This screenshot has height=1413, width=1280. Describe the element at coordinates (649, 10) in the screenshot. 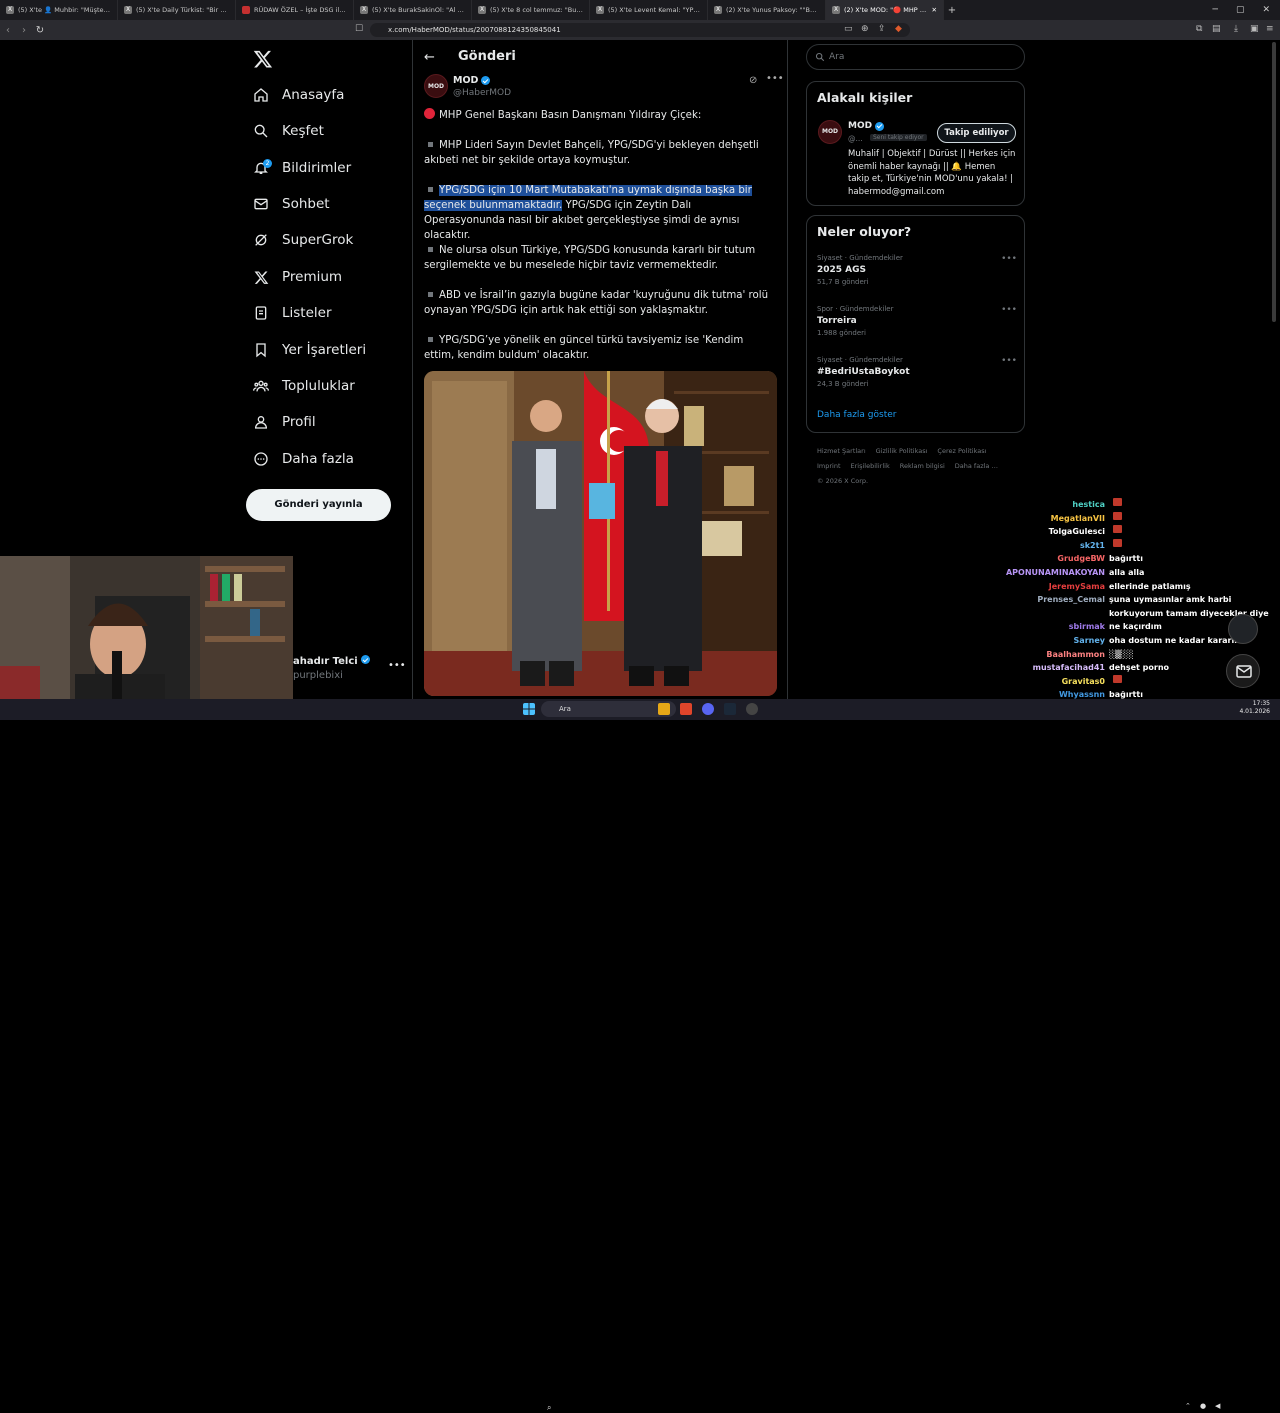

I see `browser-tab: X(5) X'te Levent Kemal: "YPG/SDG ile` at that location.